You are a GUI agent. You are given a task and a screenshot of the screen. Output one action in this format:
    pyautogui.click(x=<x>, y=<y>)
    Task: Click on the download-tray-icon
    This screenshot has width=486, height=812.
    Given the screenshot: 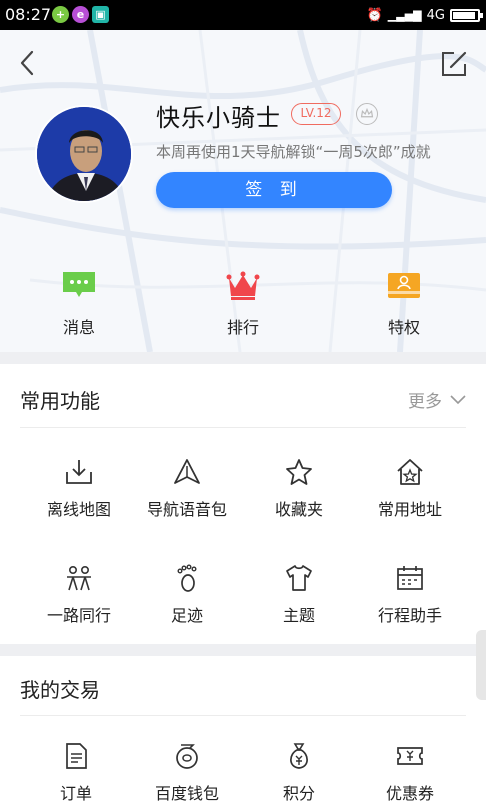 What is the action you would take?
    pyautogui.click(x=79, y=472)
    